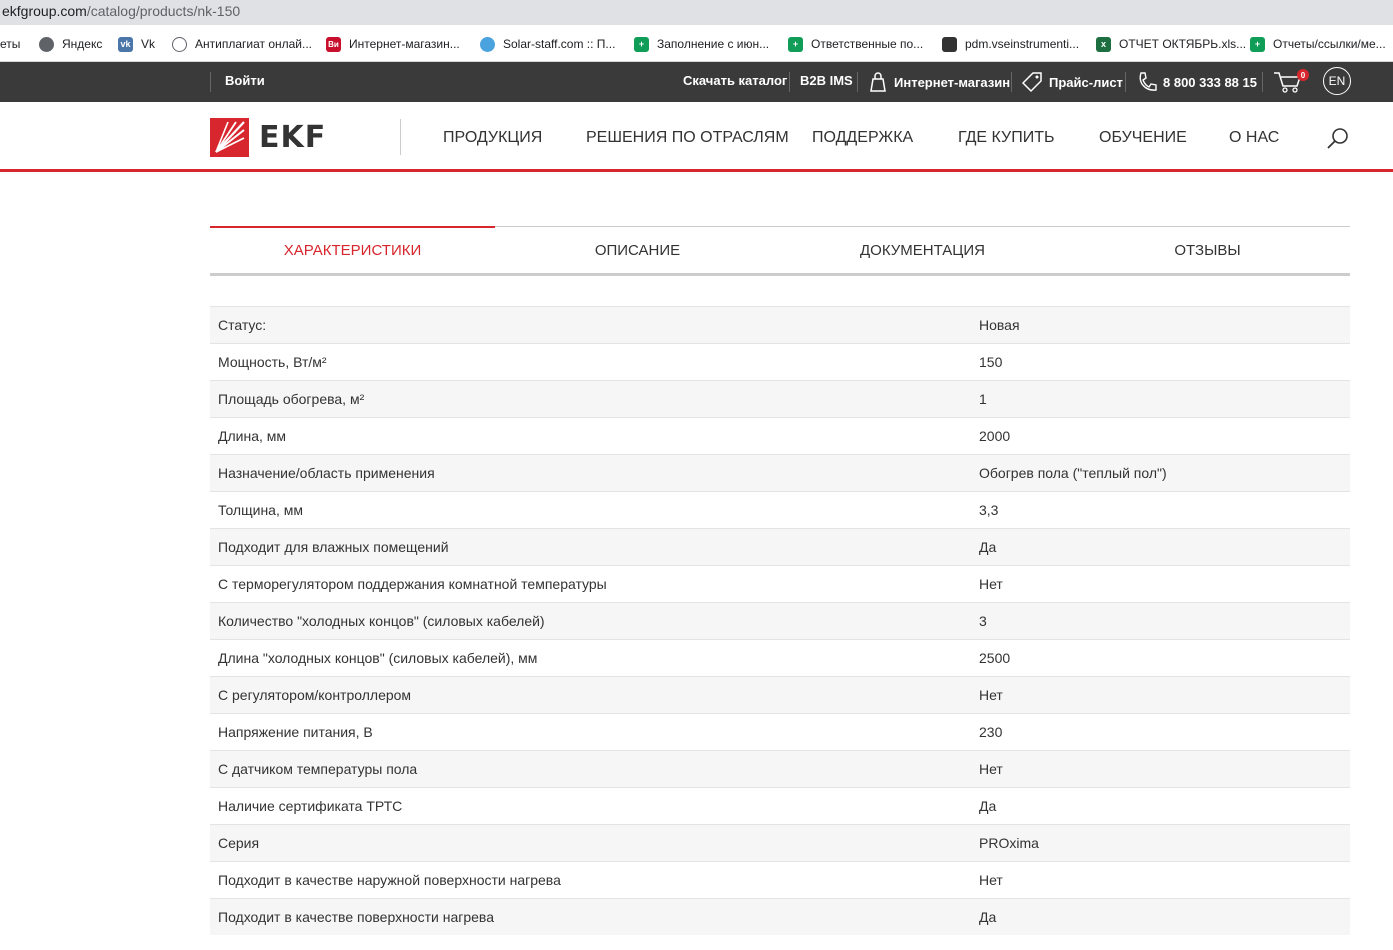 The height and width of the screenshot is (950, 1393). Describe the element at coordinates (242, 325) in the screenshot. I see `spec-name: Статус:` at that location.